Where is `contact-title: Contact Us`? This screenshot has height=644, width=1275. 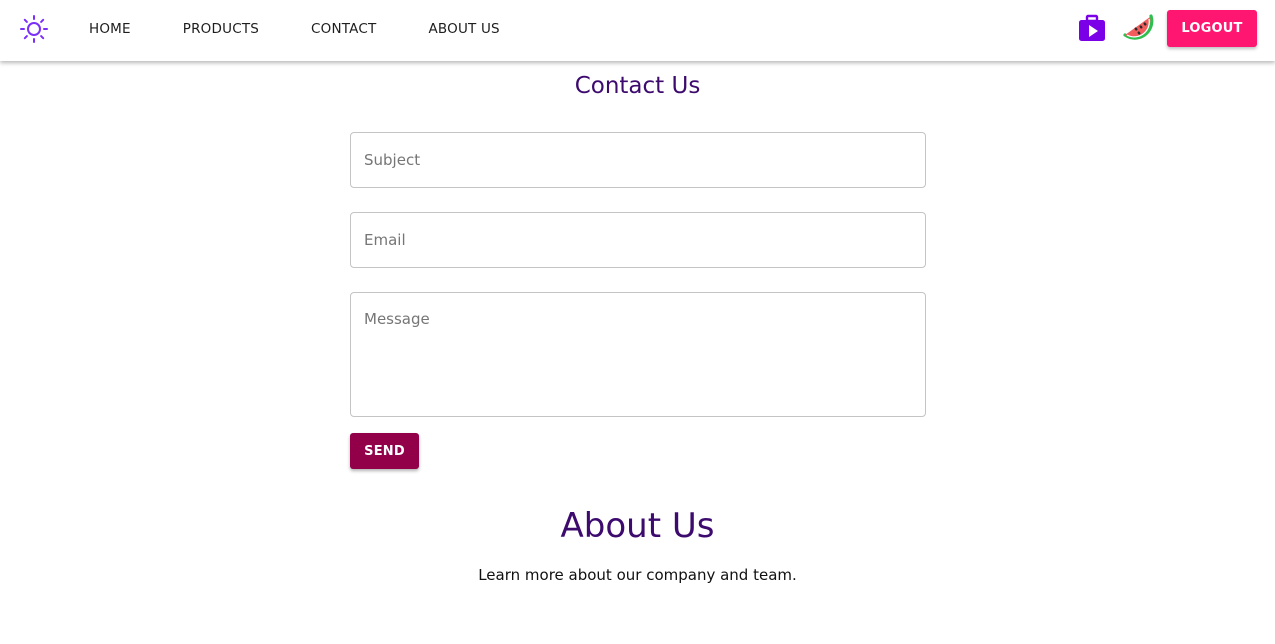 contact-title: Contact Us is located at coordinates (637, 86).